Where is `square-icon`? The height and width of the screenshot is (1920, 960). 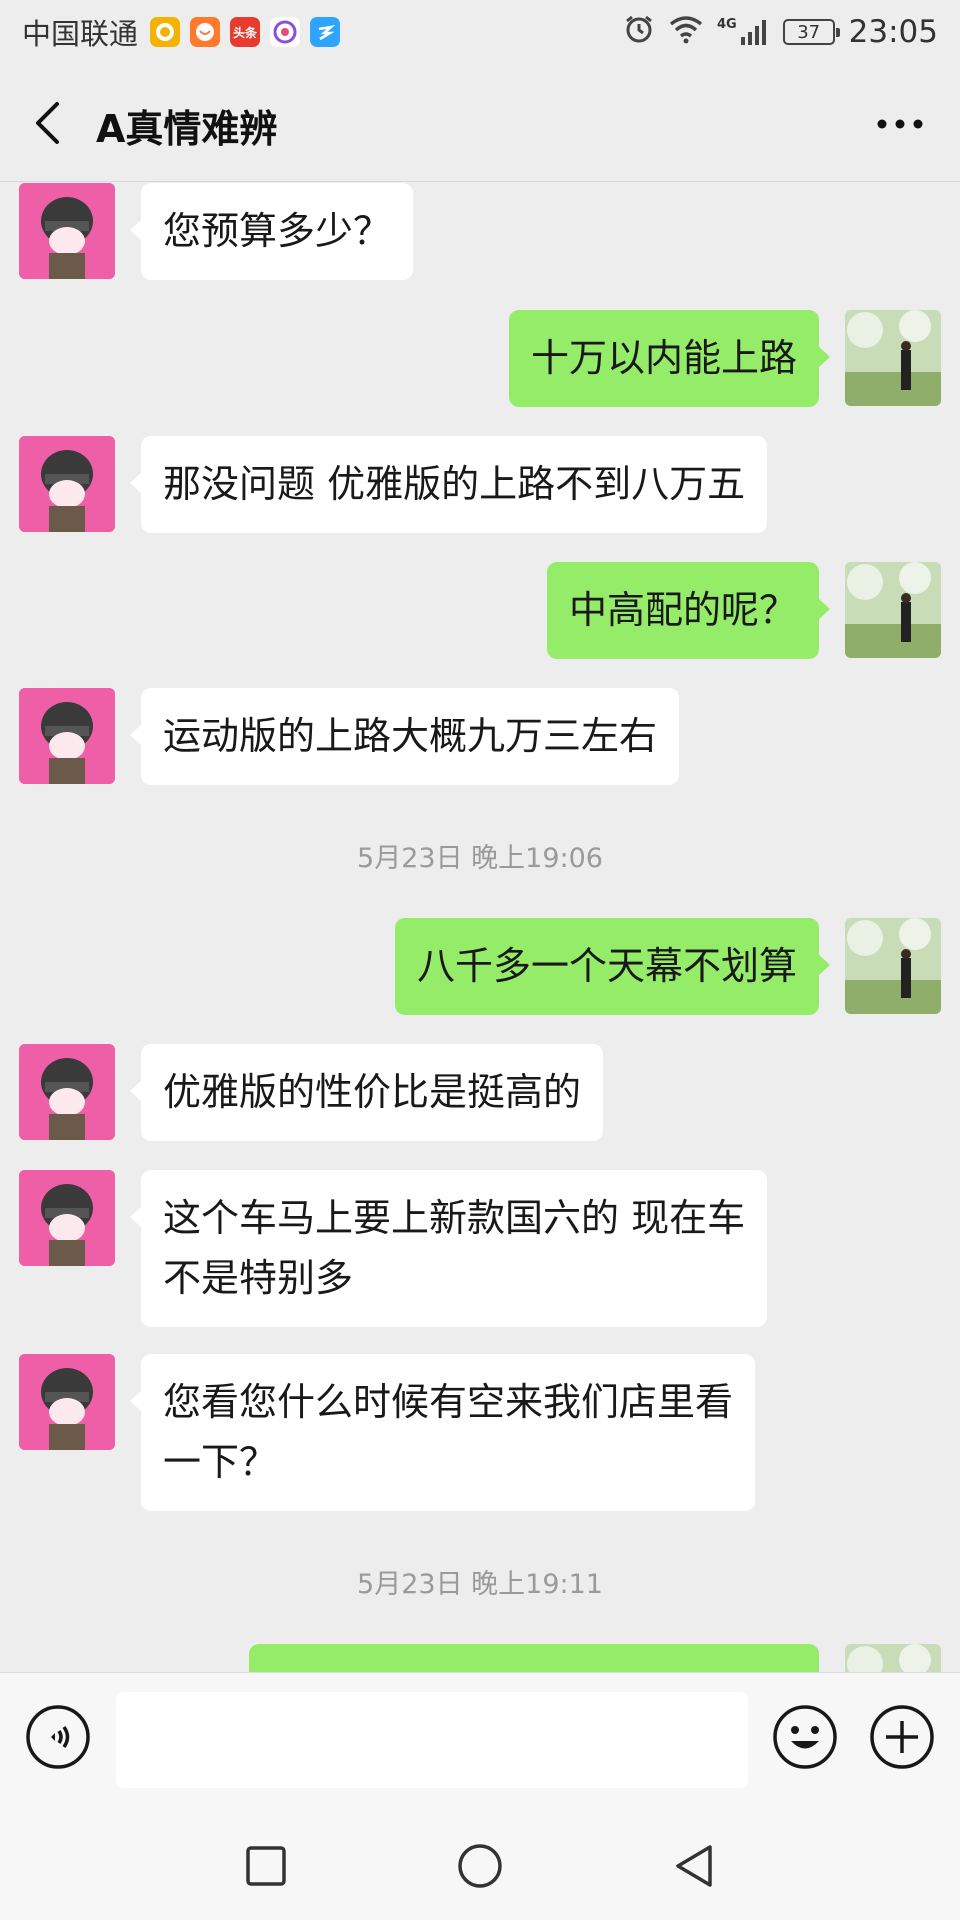 square-icon is located at coordinates (266, 1866).